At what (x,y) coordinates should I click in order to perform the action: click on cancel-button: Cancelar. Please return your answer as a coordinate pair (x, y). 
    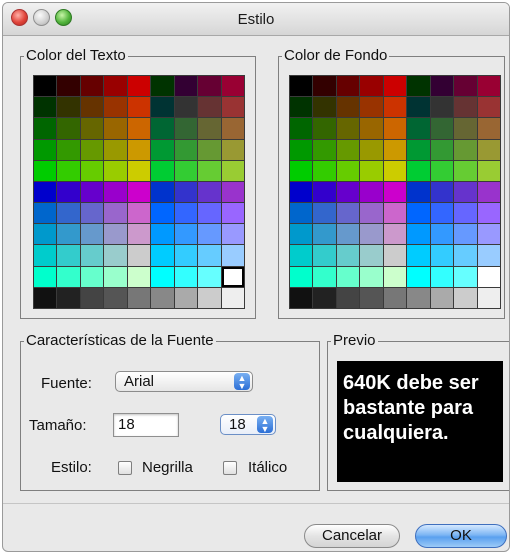
    Looking at the image, I should click on (352, 536).